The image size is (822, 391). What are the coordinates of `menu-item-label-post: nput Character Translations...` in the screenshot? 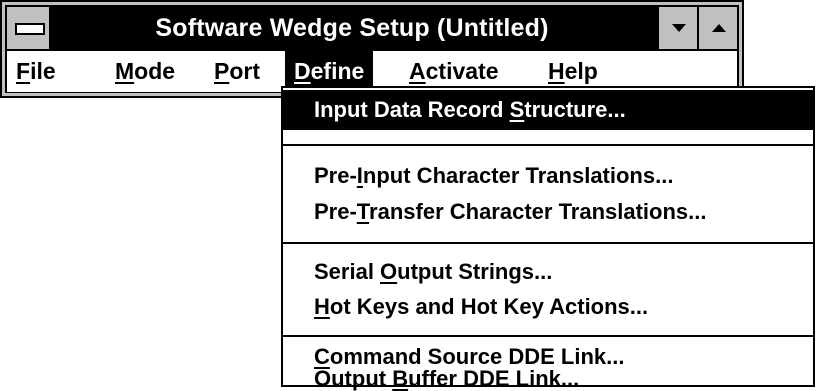 It's located at (518, 175).